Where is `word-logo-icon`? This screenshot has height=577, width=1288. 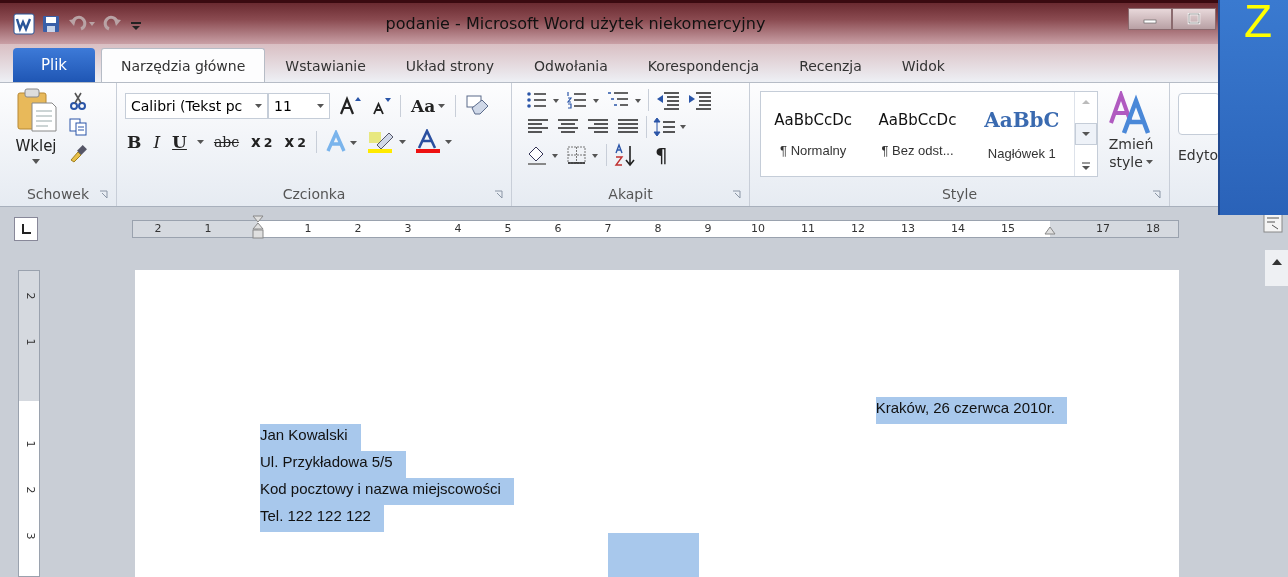
word-logo-icon is located at coordinates (24, 23).